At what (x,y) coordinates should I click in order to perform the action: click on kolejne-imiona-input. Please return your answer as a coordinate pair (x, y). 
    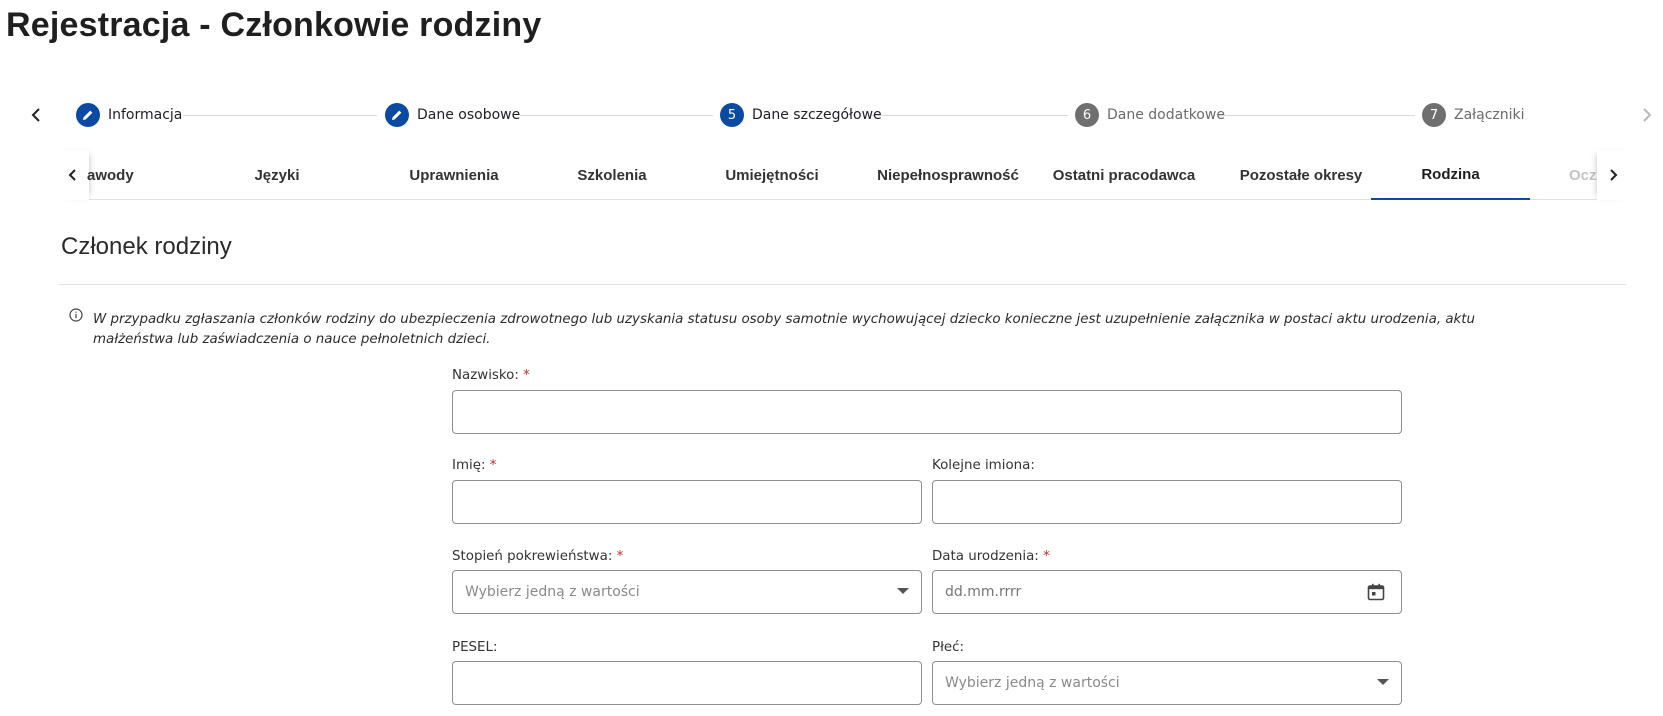
    Looking at the image, I should click on (1167, 502).